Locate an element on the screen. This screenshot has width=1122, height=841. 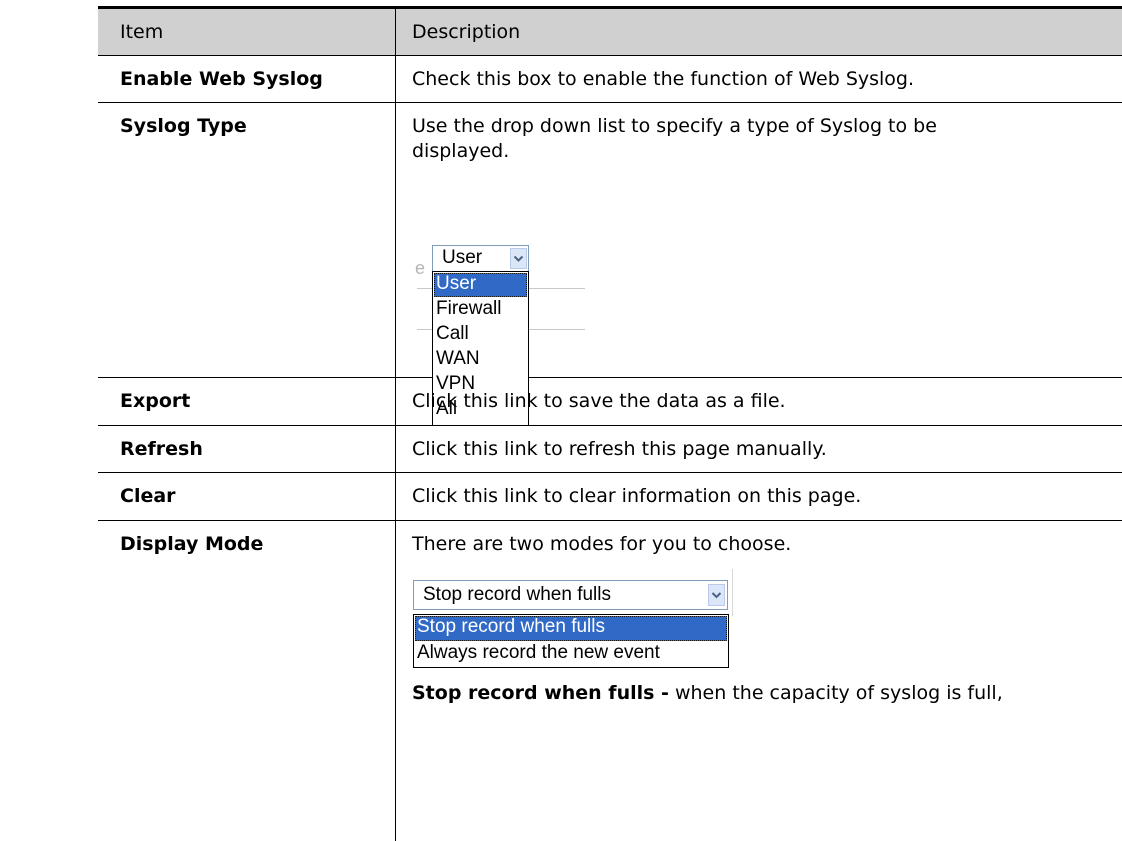
item-export: Export is located at coordinates (155, 401).